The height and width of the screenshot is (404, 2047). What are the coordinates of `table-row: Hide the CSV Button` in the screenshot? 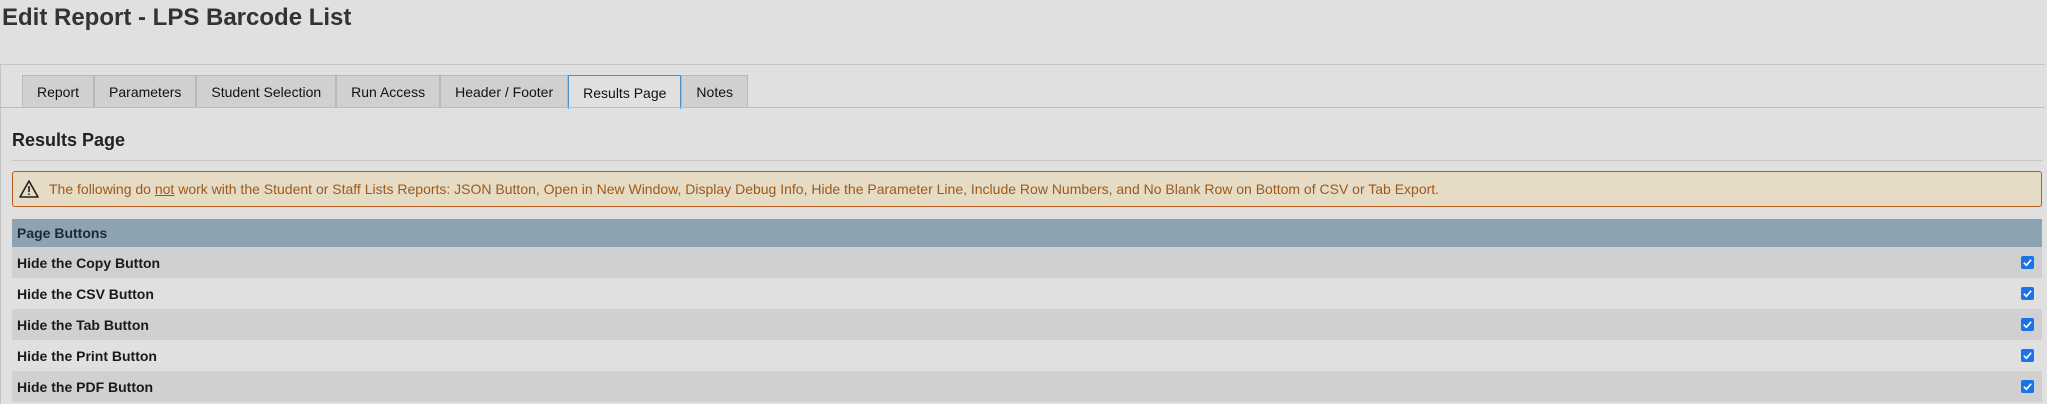 It's located at (1027, 293).